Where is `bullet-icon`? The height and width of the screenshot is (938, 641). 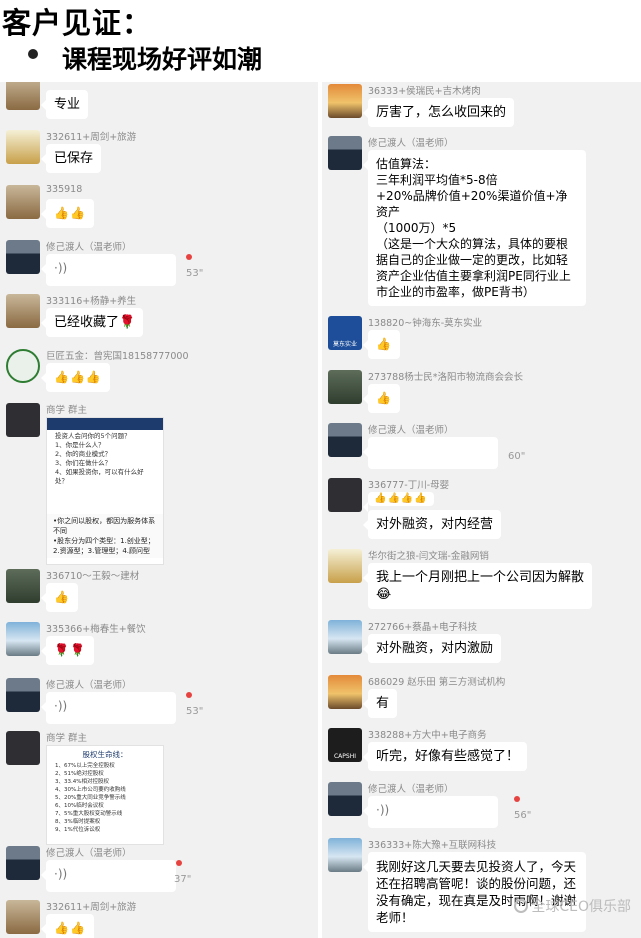
bullet-icon is located at coordinates (33, 54).